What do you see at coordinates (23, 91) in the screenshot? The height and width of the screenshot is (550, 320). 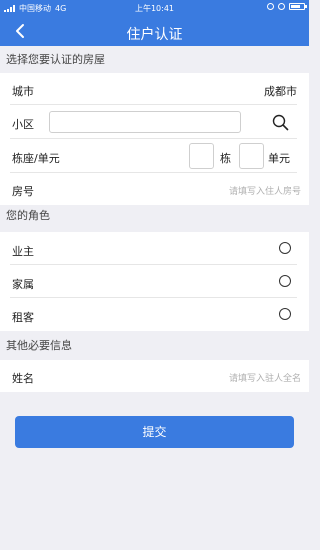 I see `city-label: 城市` at bounding box center [23, 91].